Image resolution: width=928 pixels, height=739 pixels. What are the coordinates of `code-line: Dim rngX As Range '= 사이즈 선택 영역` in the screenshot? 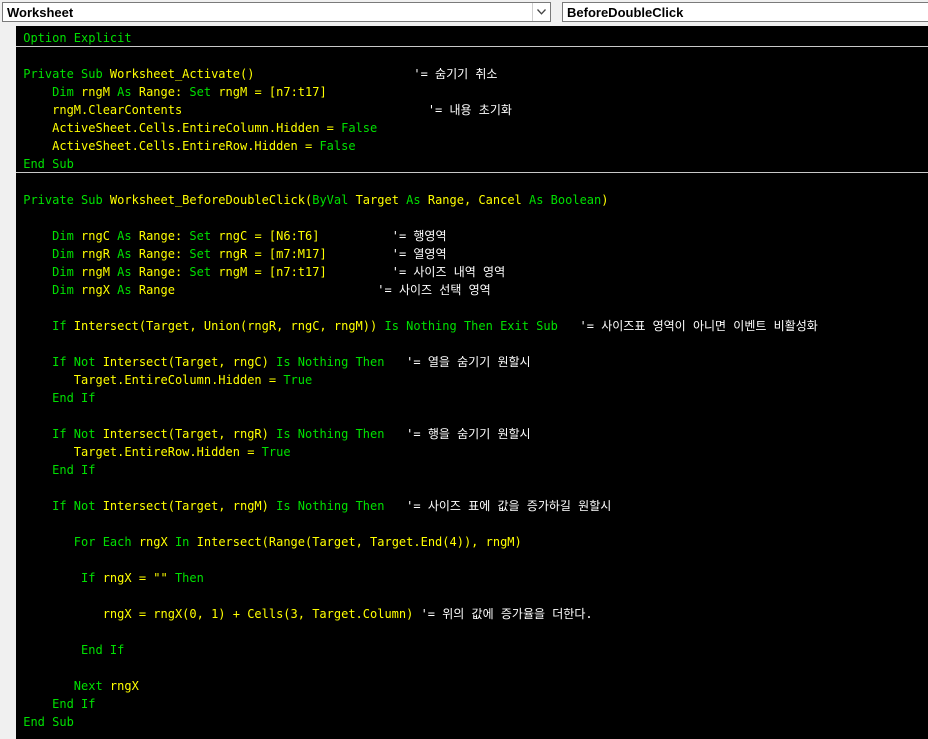 It's located at (472, 290).